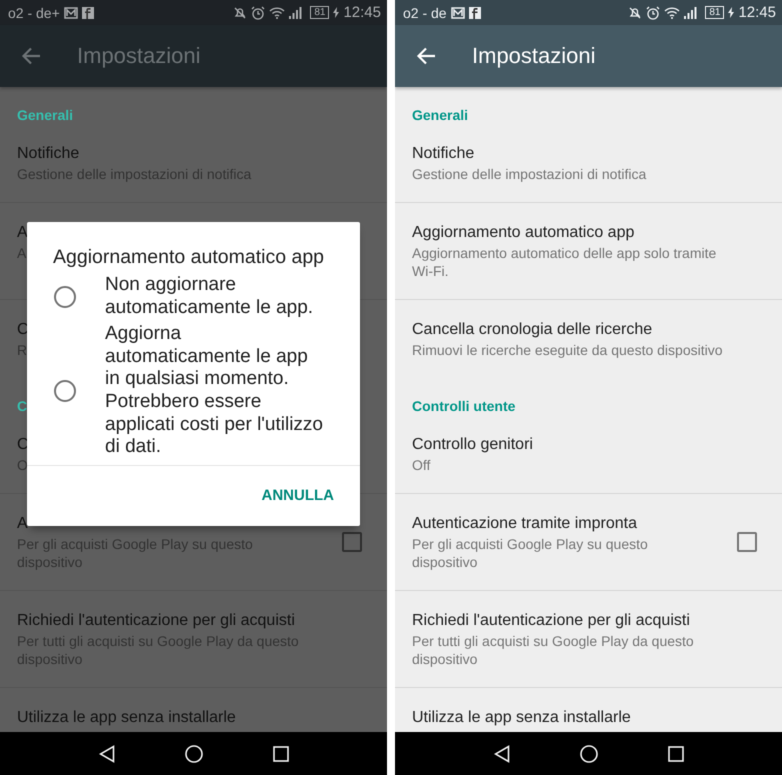  Describe the element at coordinates (425, 12) in the screenshot. I see `carrier-name: o2 - de` at that location.